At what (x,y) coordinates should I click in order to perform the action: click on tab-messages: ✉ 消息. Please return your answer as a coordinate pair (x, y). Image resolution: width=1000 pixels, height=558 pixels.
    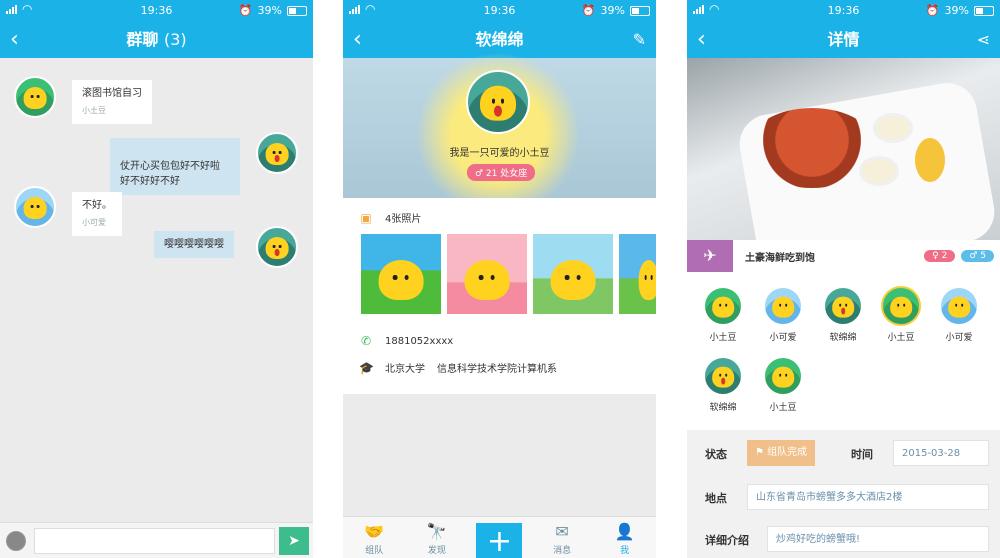
    Looking at the image, I should click on (562, 537).